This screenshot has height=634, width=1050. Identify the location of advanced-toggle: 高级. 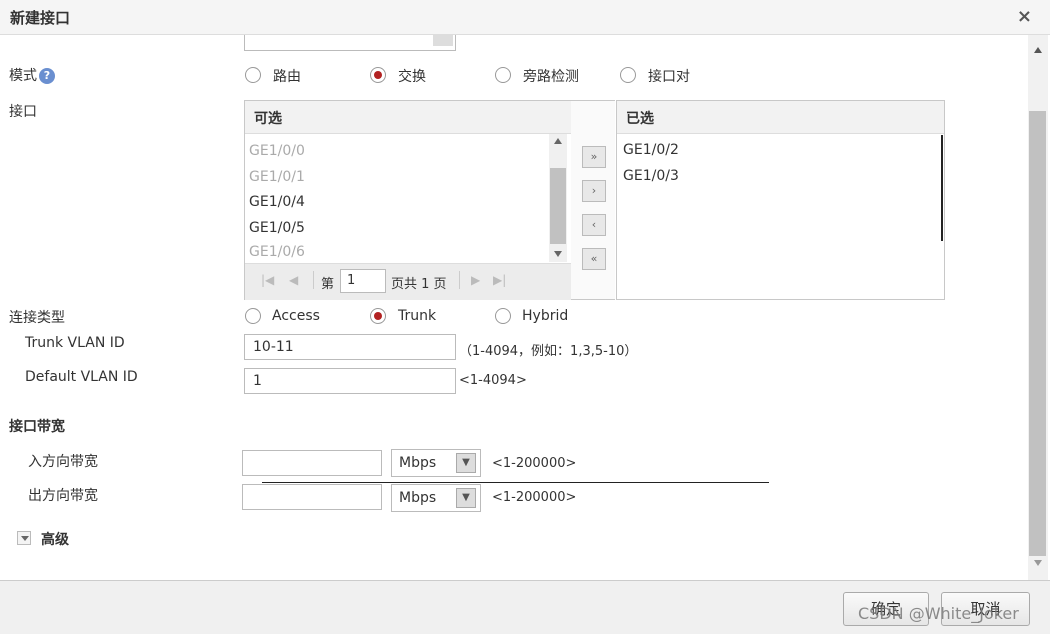
(62, 539).